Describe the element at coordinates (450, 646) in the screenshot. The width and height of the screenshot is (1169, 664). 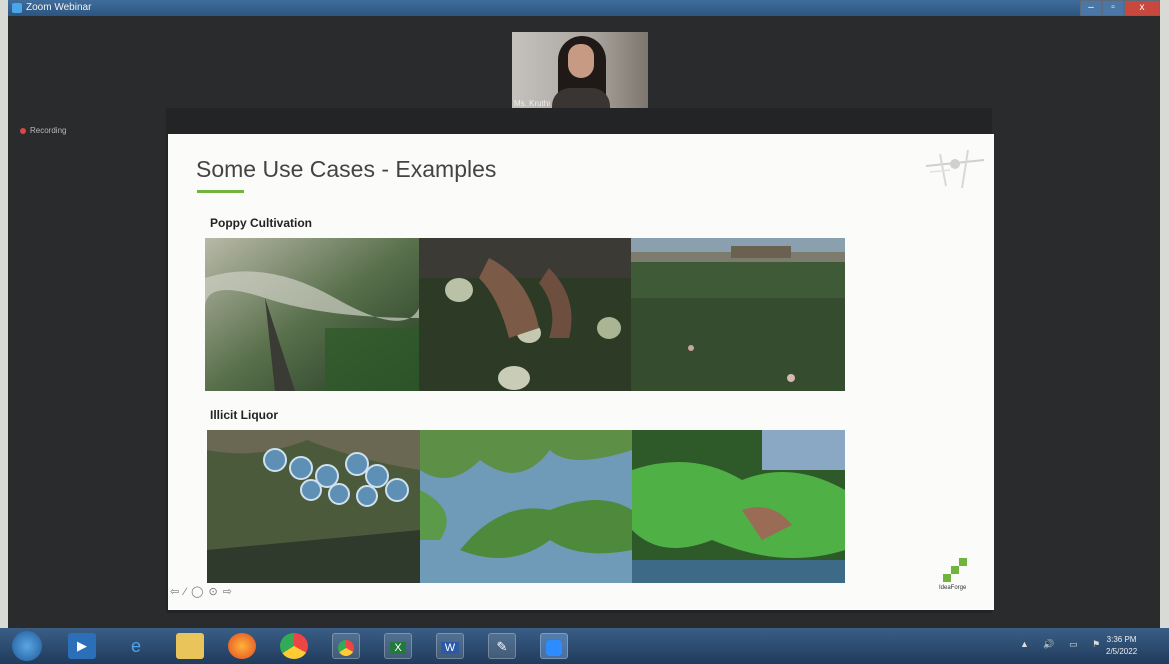
I see `word-icon: W` at that location.